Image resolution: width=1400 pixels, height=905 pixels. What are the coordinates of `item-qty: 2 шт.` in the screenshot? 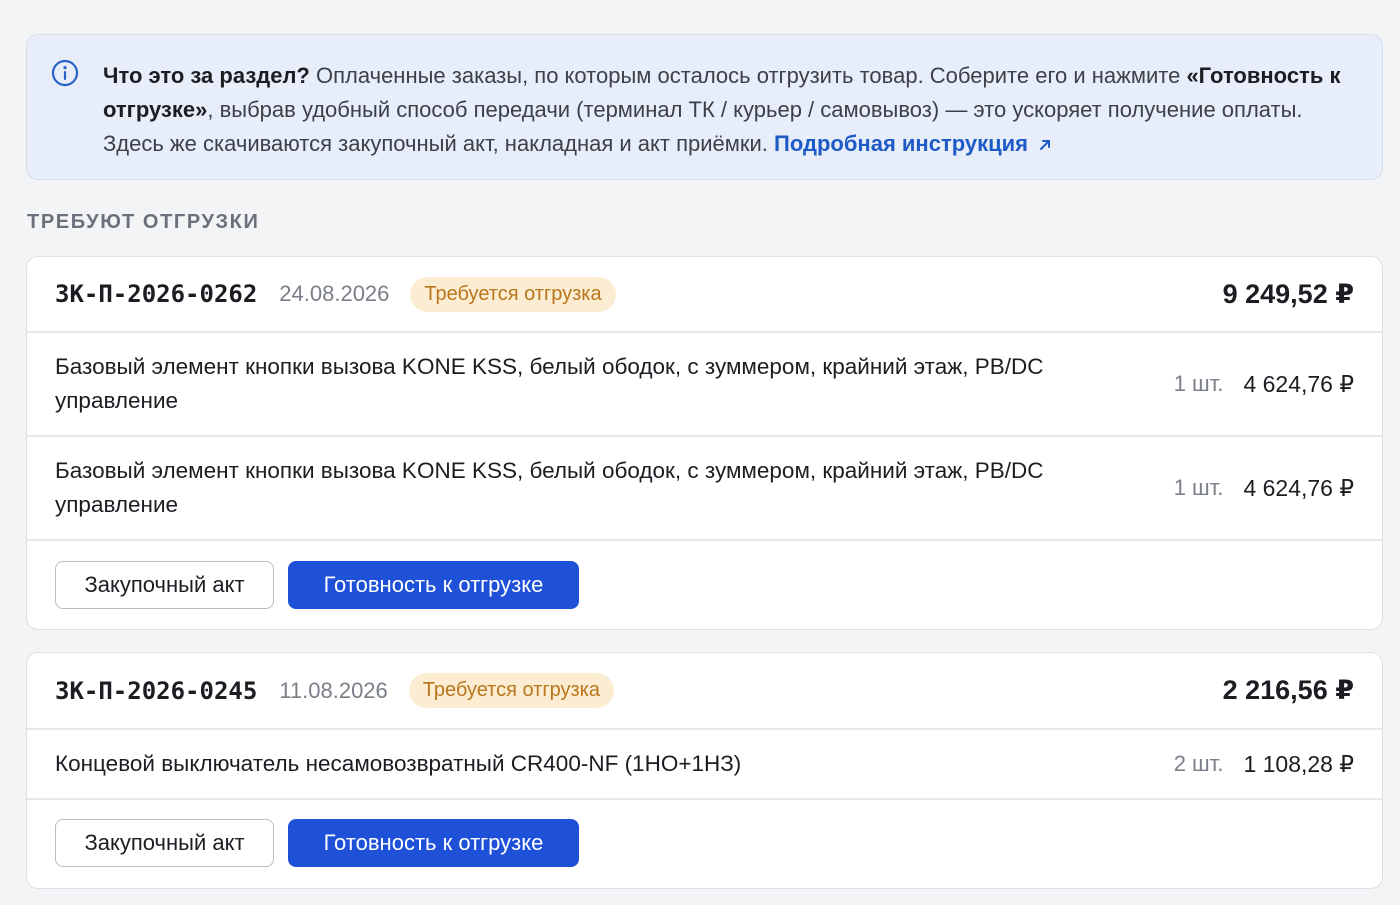 It's located at (1198, 763).